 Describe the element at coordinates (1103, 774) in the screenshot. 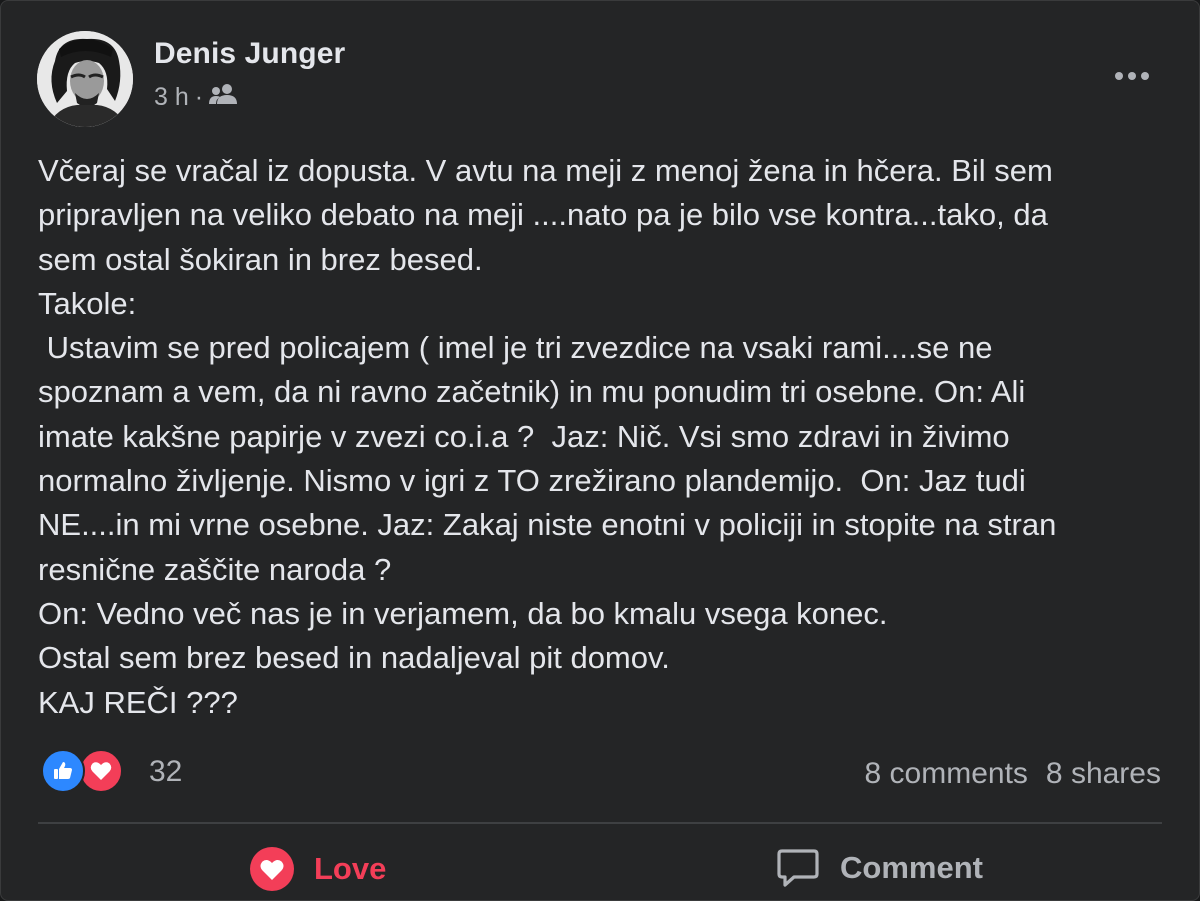

I see `shares-count: 8 shares` at that location.